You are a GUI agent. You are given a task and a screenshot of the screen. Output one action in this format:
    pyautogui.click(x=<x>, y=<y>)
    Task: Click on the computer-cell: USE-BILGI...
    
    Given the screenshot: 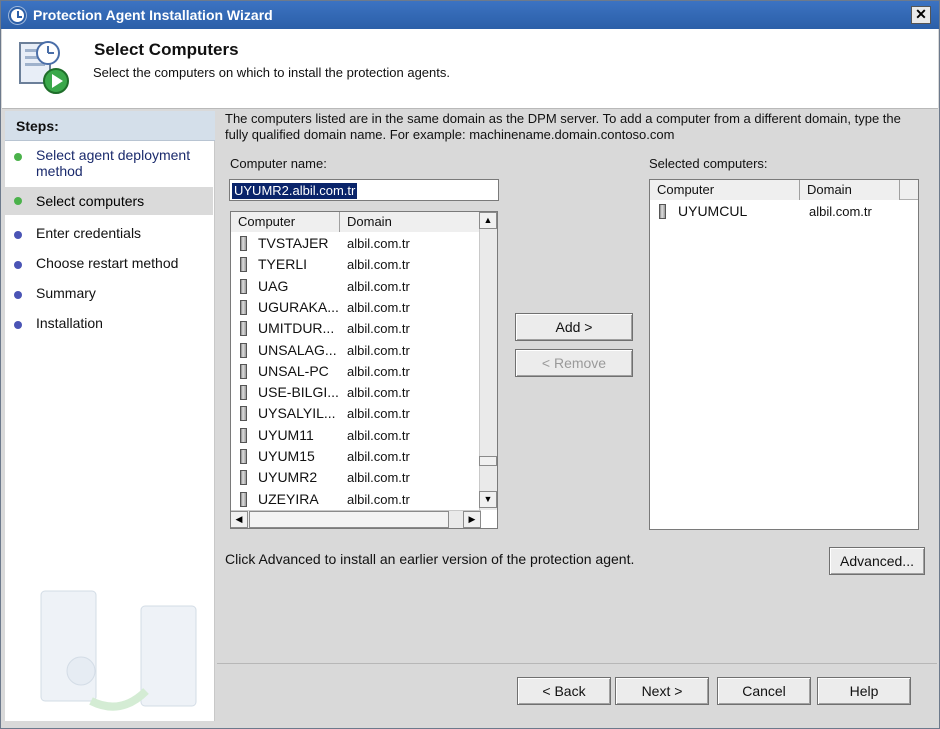 What is the action you would take?
    pyautogui.click(x=298, y=392)
    